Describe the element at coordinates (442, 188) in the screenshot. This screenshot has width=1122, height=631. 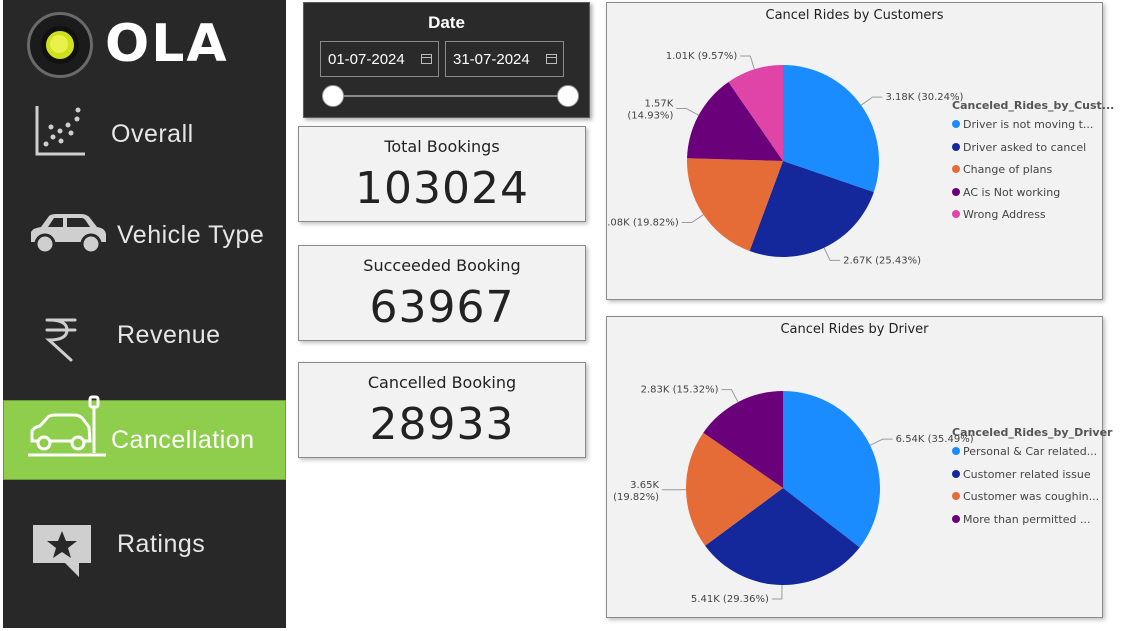
I see `kpi-value: 103024` at that location.